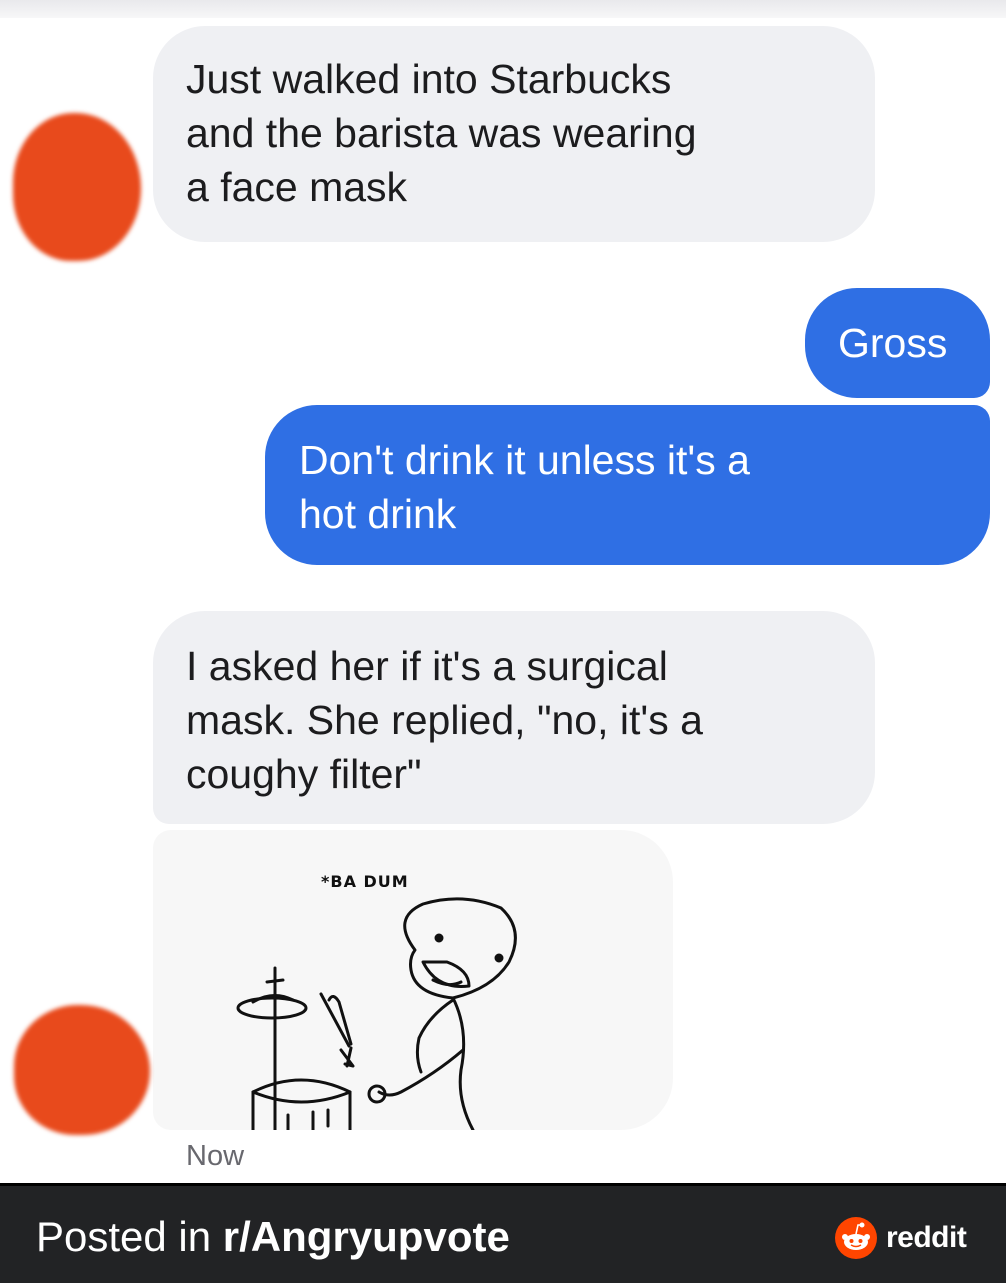  What do you see at coordinates (893, 343) in the screenshot?
I see `message-text: Gross` at bounding box center [893, 343].